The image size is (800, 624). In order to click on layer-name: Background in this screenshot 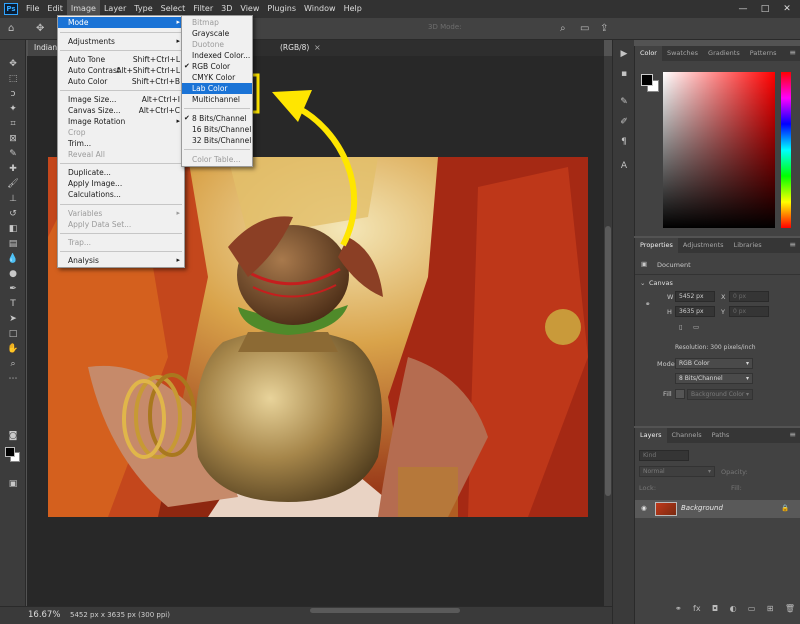, I will do `click(702, 508)`.